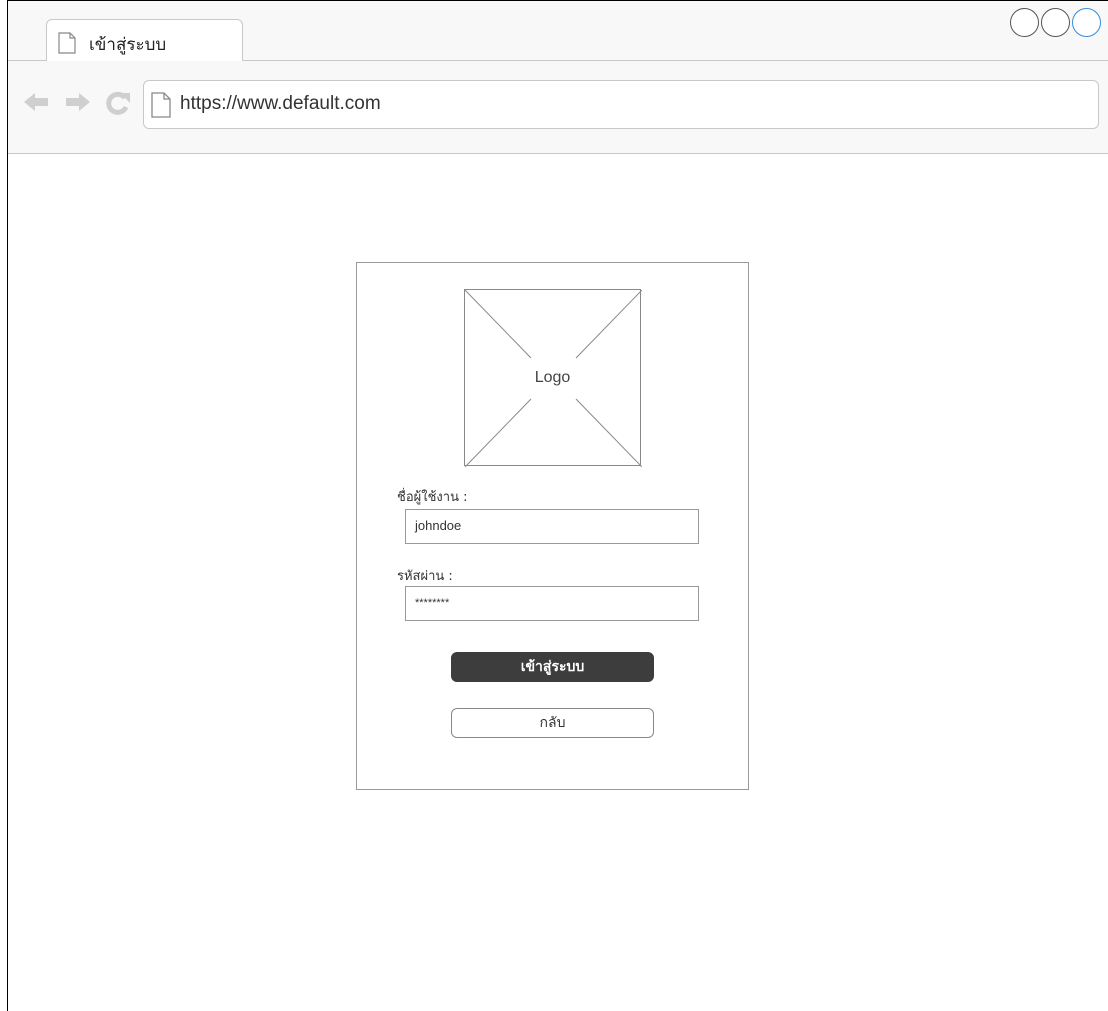 This screenshot has width=1108, height=1011. I want to click on refresh-icon, so click(118, 105).